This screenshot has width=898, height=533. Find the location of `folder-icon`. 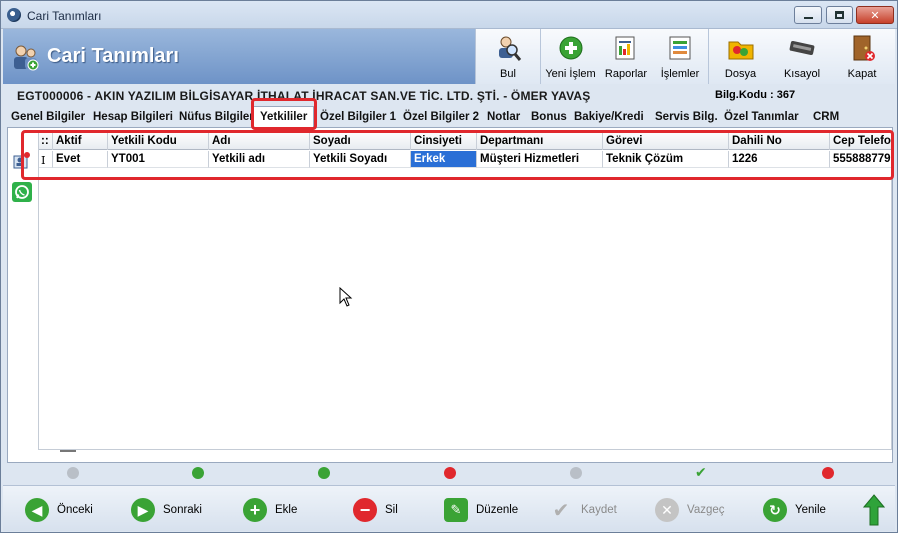

folder-icon is located at coordinates (740, 50).